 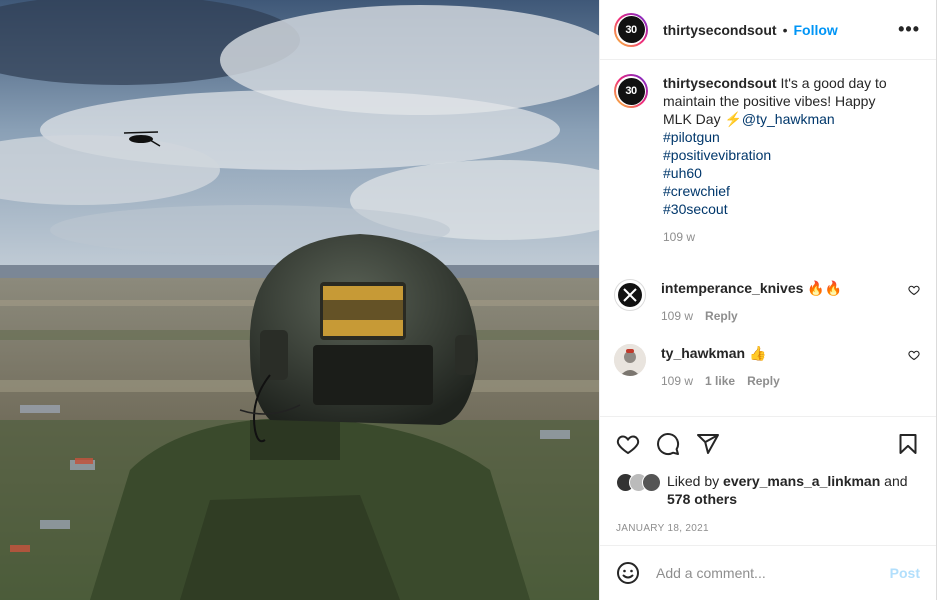 What do you see at coordinates (776, 302) in the screenshot?
I see `comment-body: intemperance_knives 🔥🔥 109 w Reply` at bounding box center [776, 302].